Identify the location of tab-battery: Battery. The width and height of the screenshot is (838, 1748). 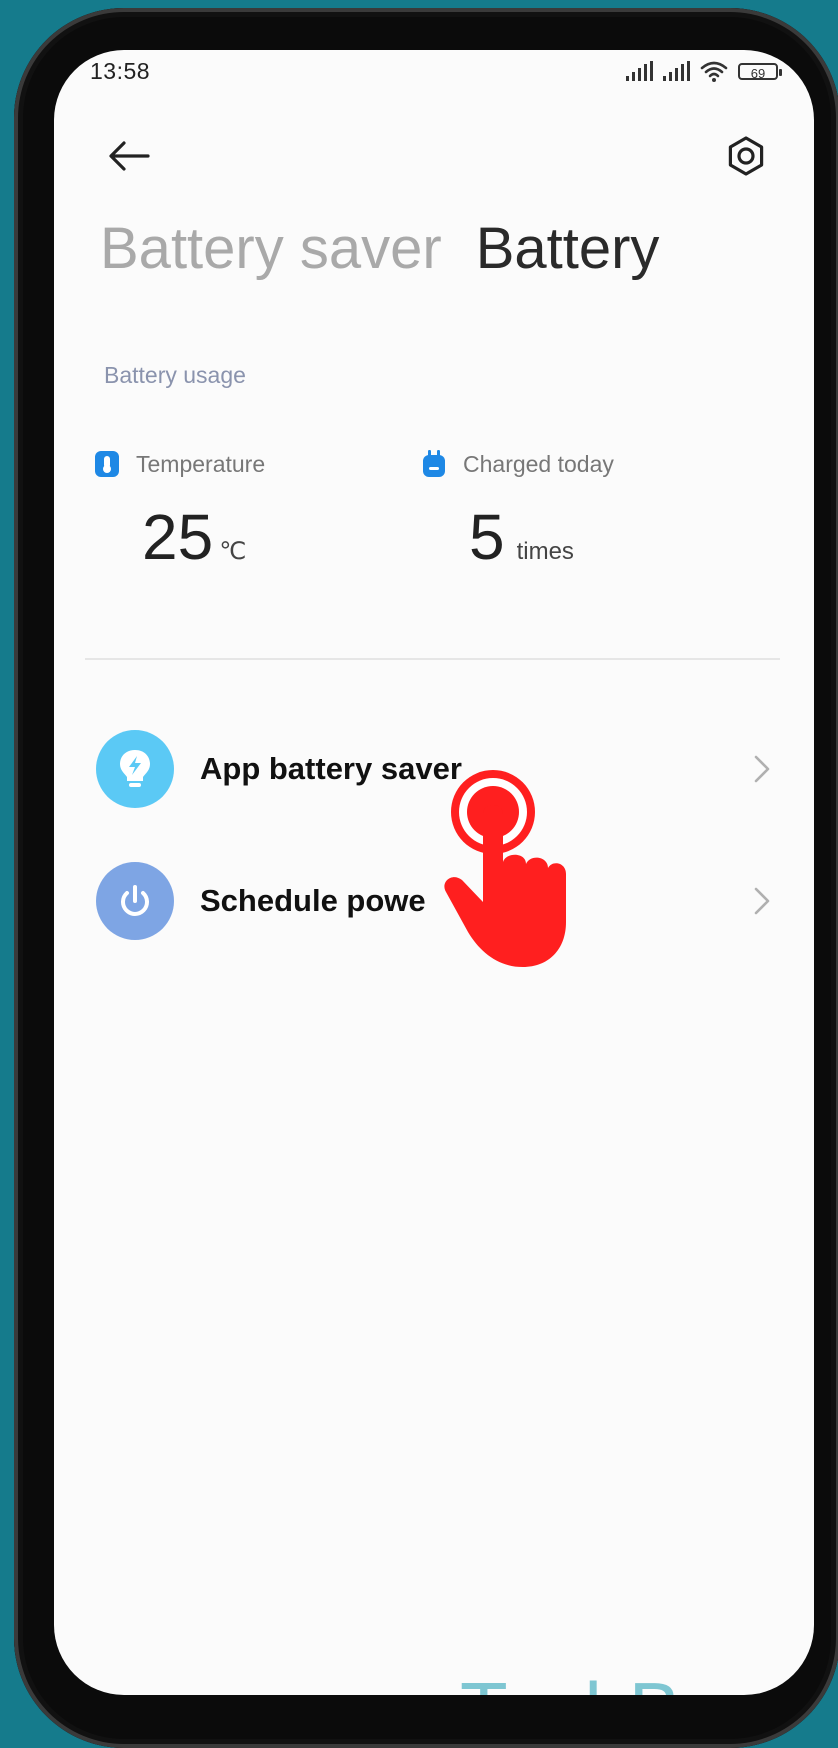
(568, 248).